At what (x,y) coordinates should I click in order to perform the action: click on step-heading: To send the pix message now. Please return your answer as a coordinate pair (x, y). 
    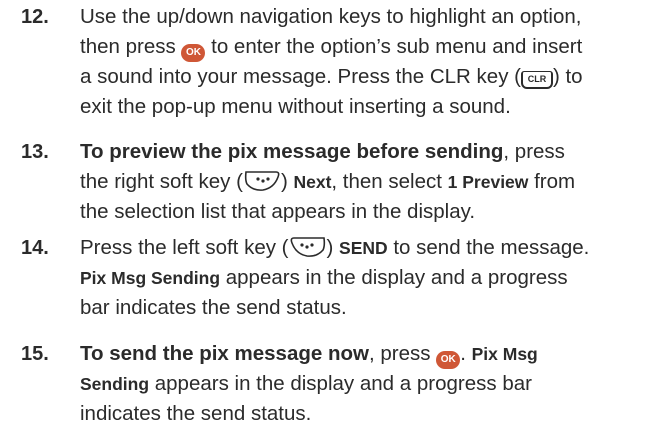
    Looking at the image, I should click on (224, 353).